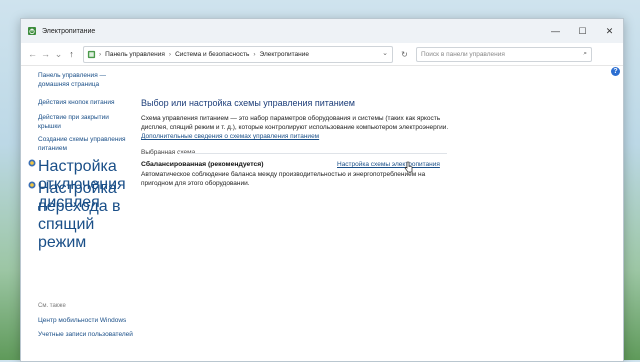  What do you see at coordinates (322, 31) in the screenshot?
I see `title-bar: Электропитание — ☐ ✕` at bounding box center [322, 31].